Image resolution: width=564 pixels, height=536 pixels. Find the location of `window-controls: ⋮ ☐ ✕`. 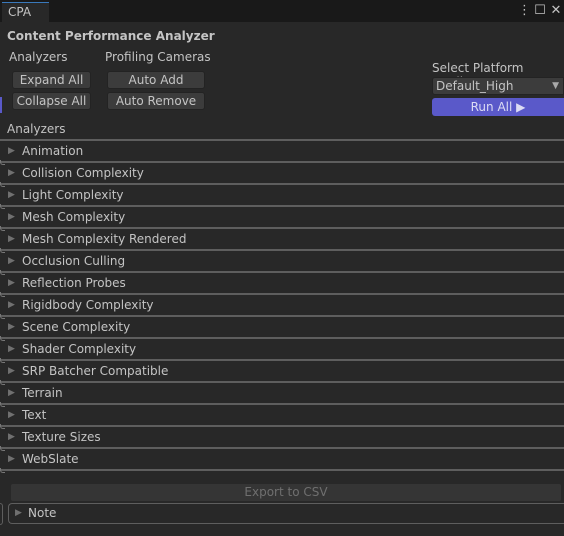

window-controls: ⋮ ☐ ✕ is located at coordinates (541, 11).